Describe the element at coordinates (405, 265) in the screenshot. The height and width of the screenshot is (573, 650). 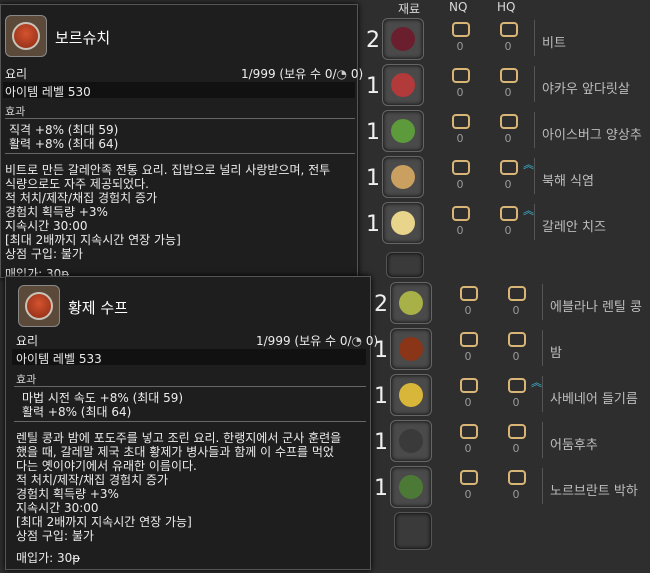
I see `empty-slot` at that location.